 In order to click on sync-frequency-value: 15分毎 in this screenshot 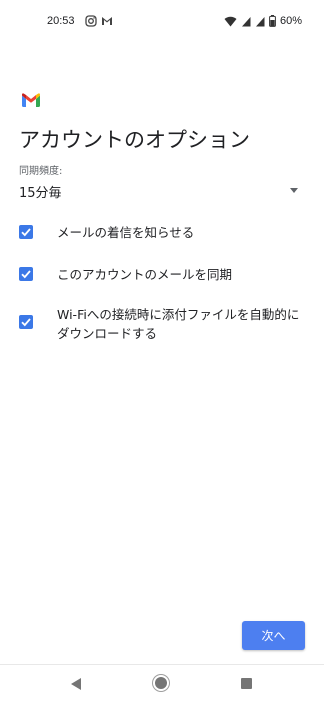, I will do `click(40, 193)`.